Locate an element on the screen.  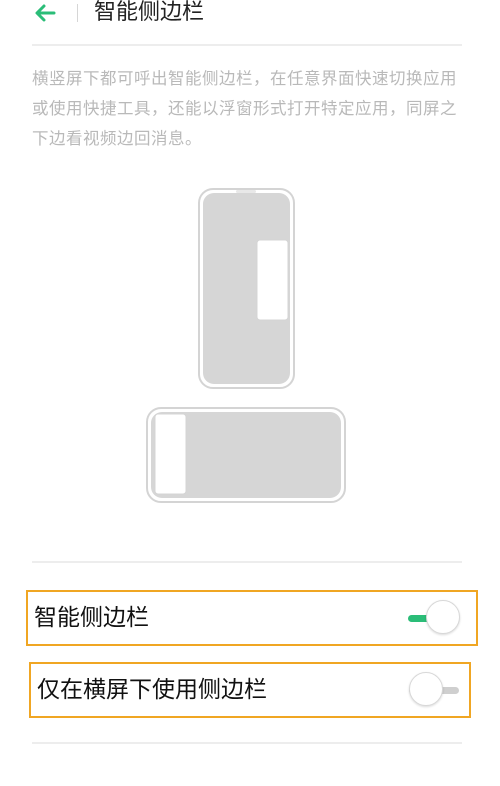
page-title: 智能侧边栏 is located at coordinates (149, 12).